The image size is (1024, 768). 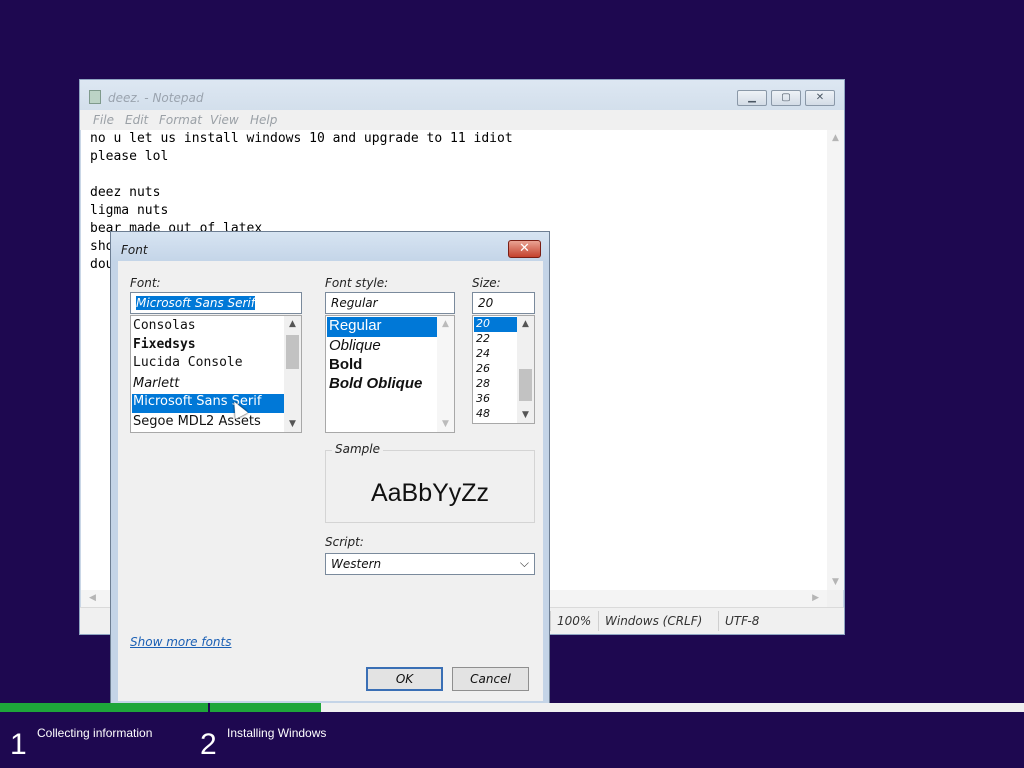 What do you see at coordinates (483, 368) in the screenshot?
I see `size-list-item: 26` at bounding box center [483, 368].